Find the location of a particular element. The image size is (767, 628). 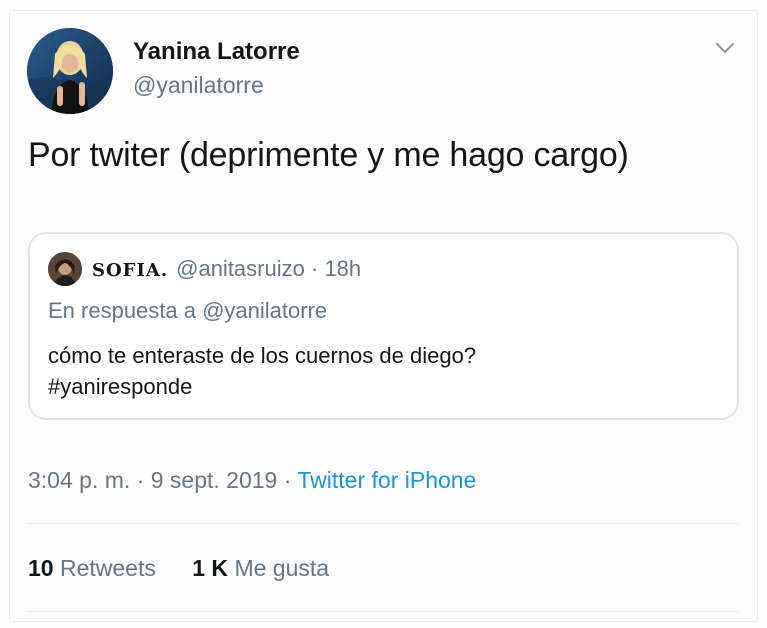

quoted-header: SOFIA. @anitasruizo · 18h is located at coordinates (226, 269).